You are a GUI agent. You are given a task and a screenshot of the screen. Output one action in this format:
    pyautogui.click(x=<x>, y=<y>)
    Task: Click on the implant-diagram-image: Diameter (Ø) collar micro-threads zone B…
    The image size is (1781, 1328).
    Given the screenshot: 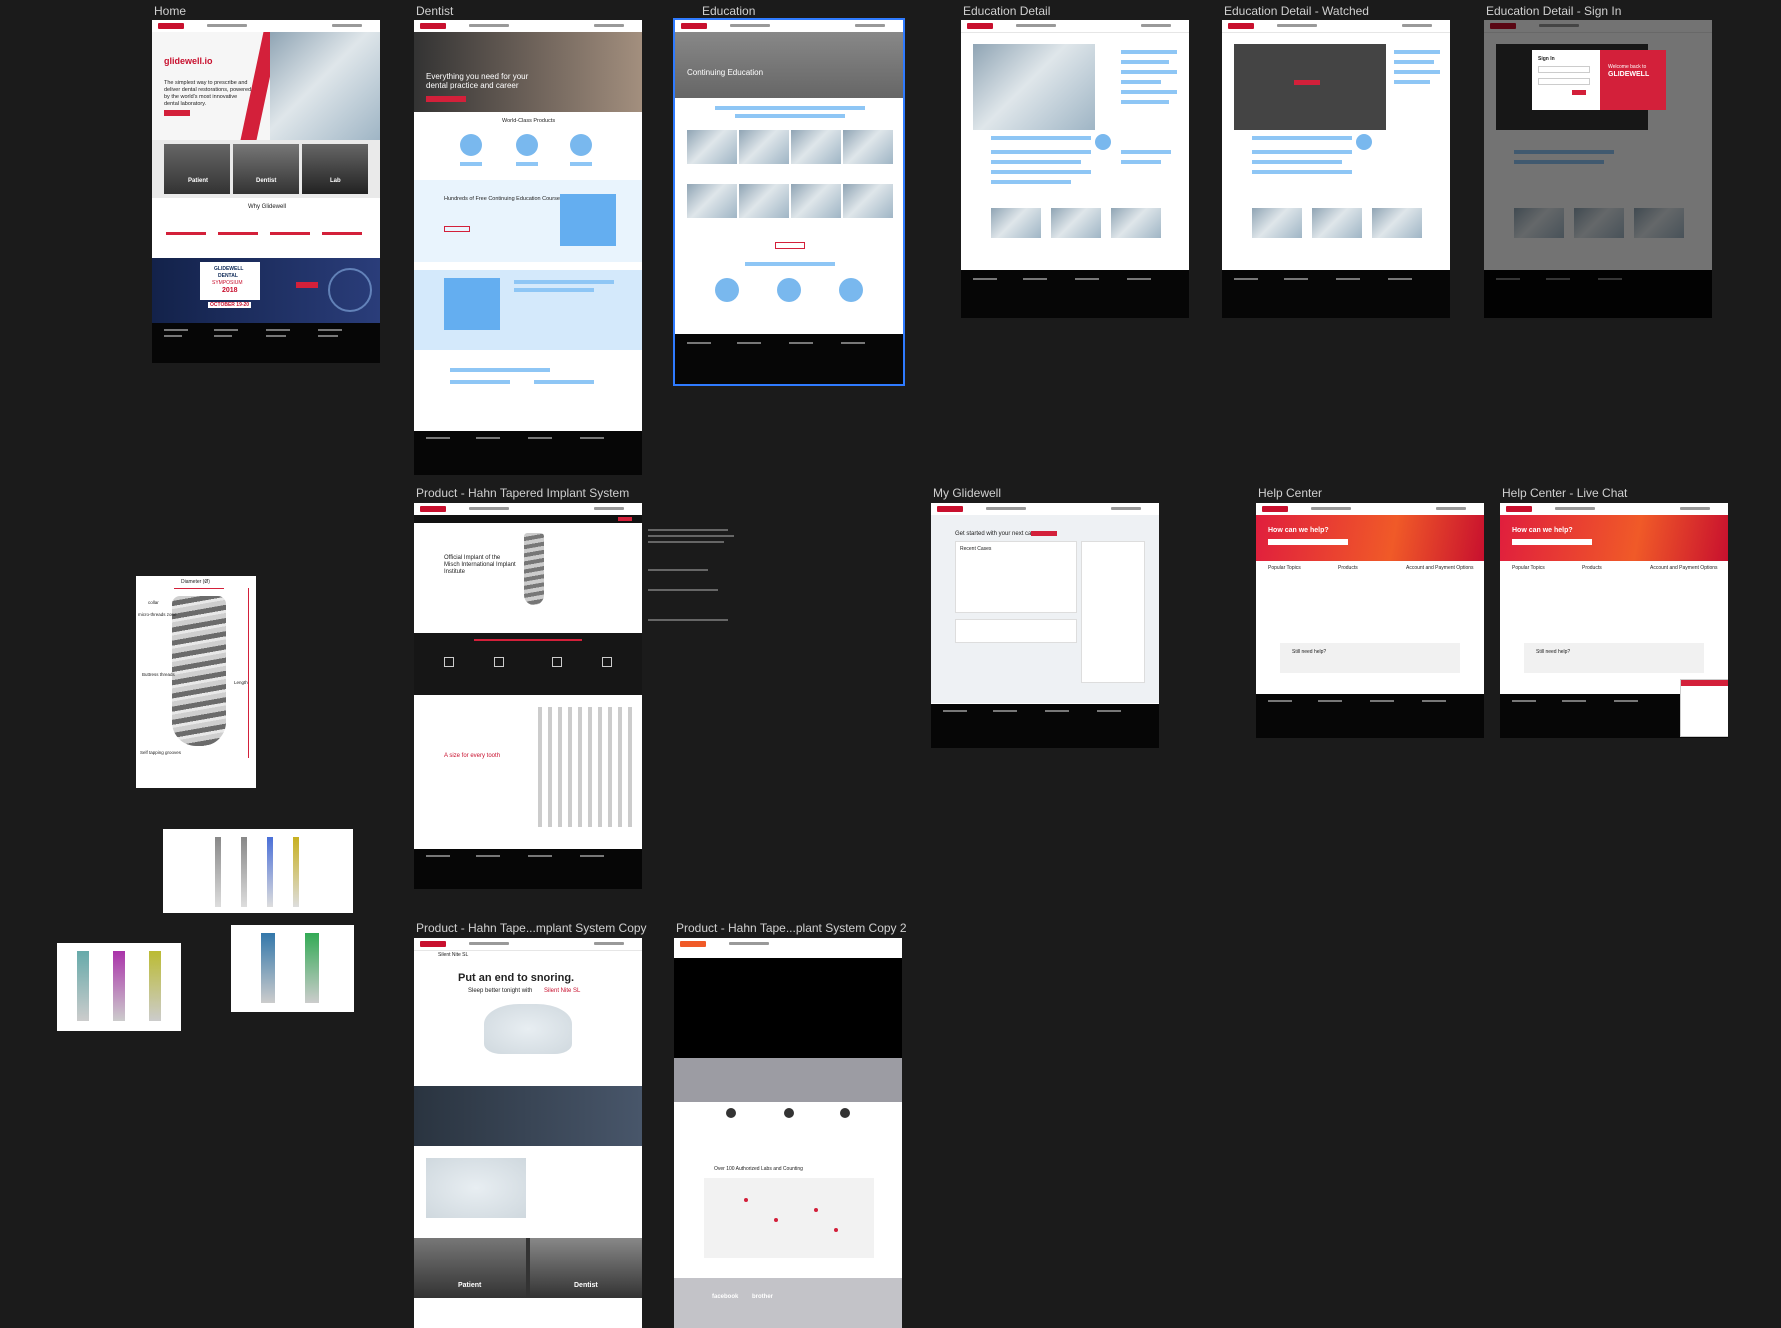 What is the action you would take?
    pyautogui.click(x=196, y=682)
    